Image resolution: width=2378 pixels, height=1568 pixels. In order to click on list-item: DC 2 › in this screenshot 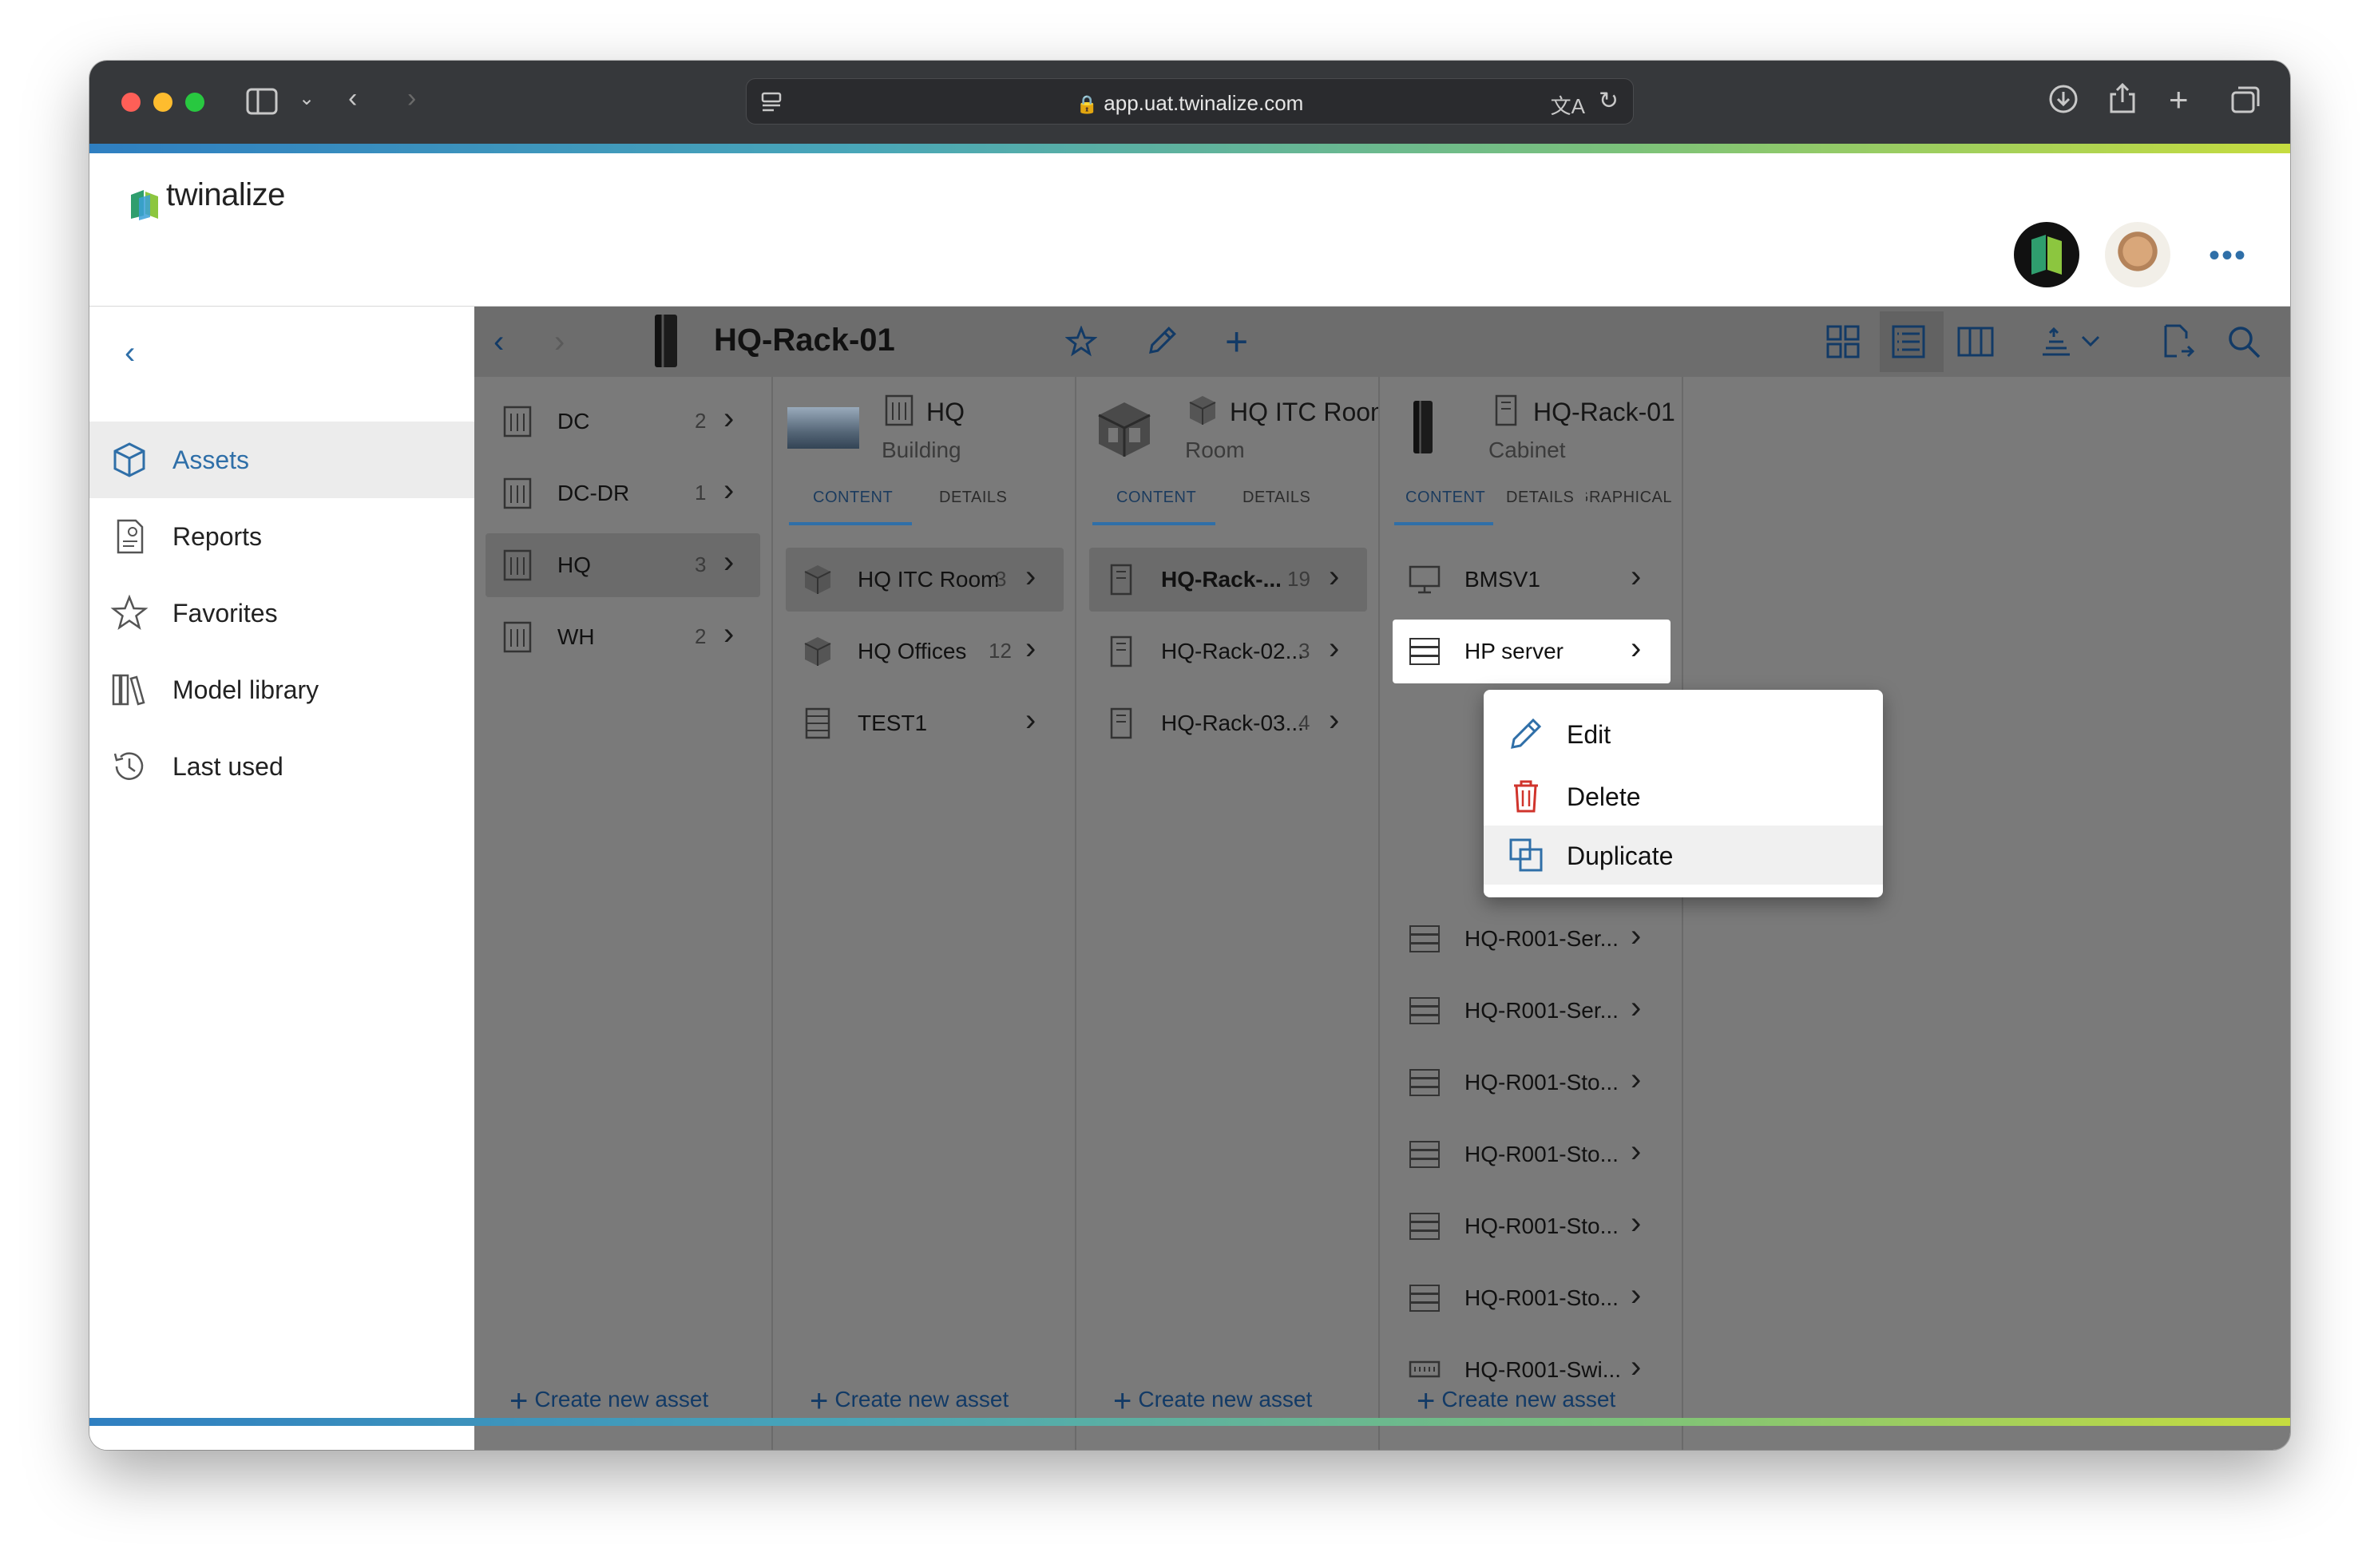, I will do `click(623, 422)`.